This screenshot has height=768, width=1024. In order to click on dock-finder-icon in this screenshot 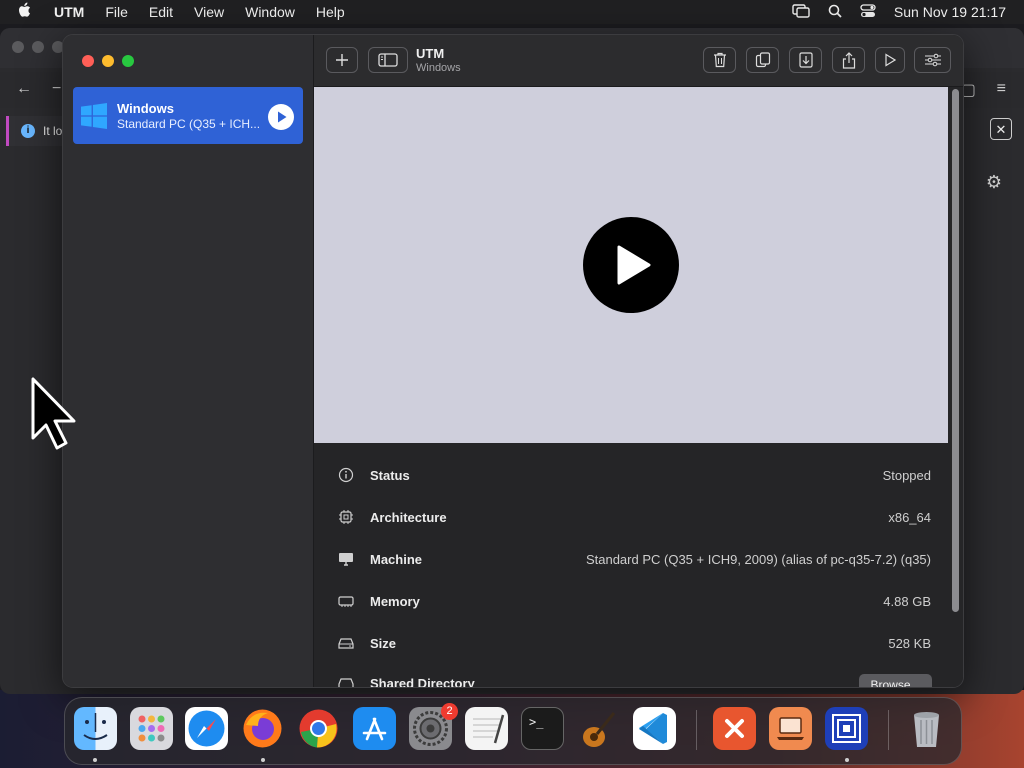, I will do `click(95, 728)`.